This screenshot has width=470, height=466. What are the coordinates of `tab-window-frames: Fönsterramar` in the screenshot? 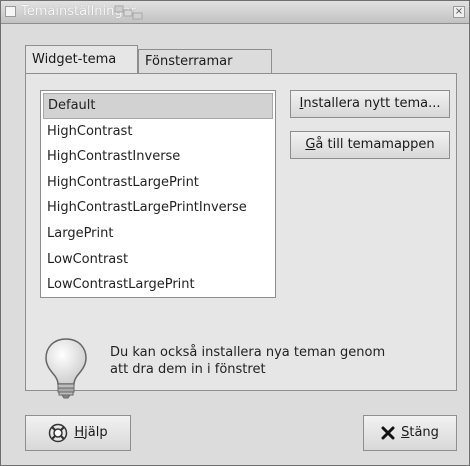 It's located at (205, 62).